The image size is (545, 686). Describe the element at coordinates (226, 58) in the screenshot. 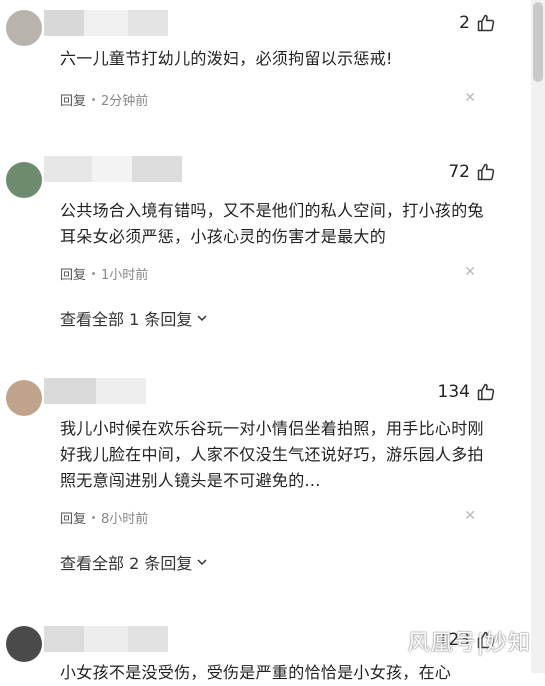

I see `comment-text: 六一儿童节打幼儿的泼妇，必须拘留以示惩戒!` at that location.